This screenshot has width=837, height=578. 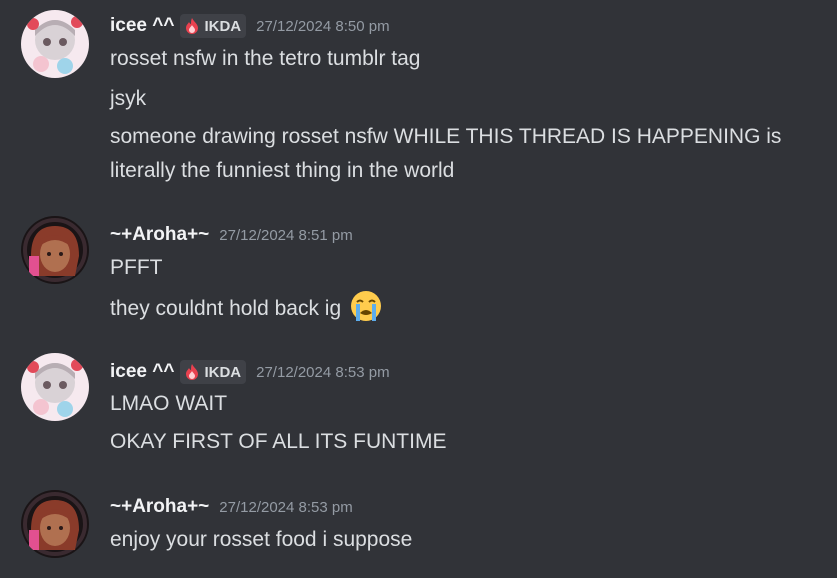 I want to click on message-header: icee ^^ IKDA 27/12/2024 8:50 pm, so click(x=250, y=26).